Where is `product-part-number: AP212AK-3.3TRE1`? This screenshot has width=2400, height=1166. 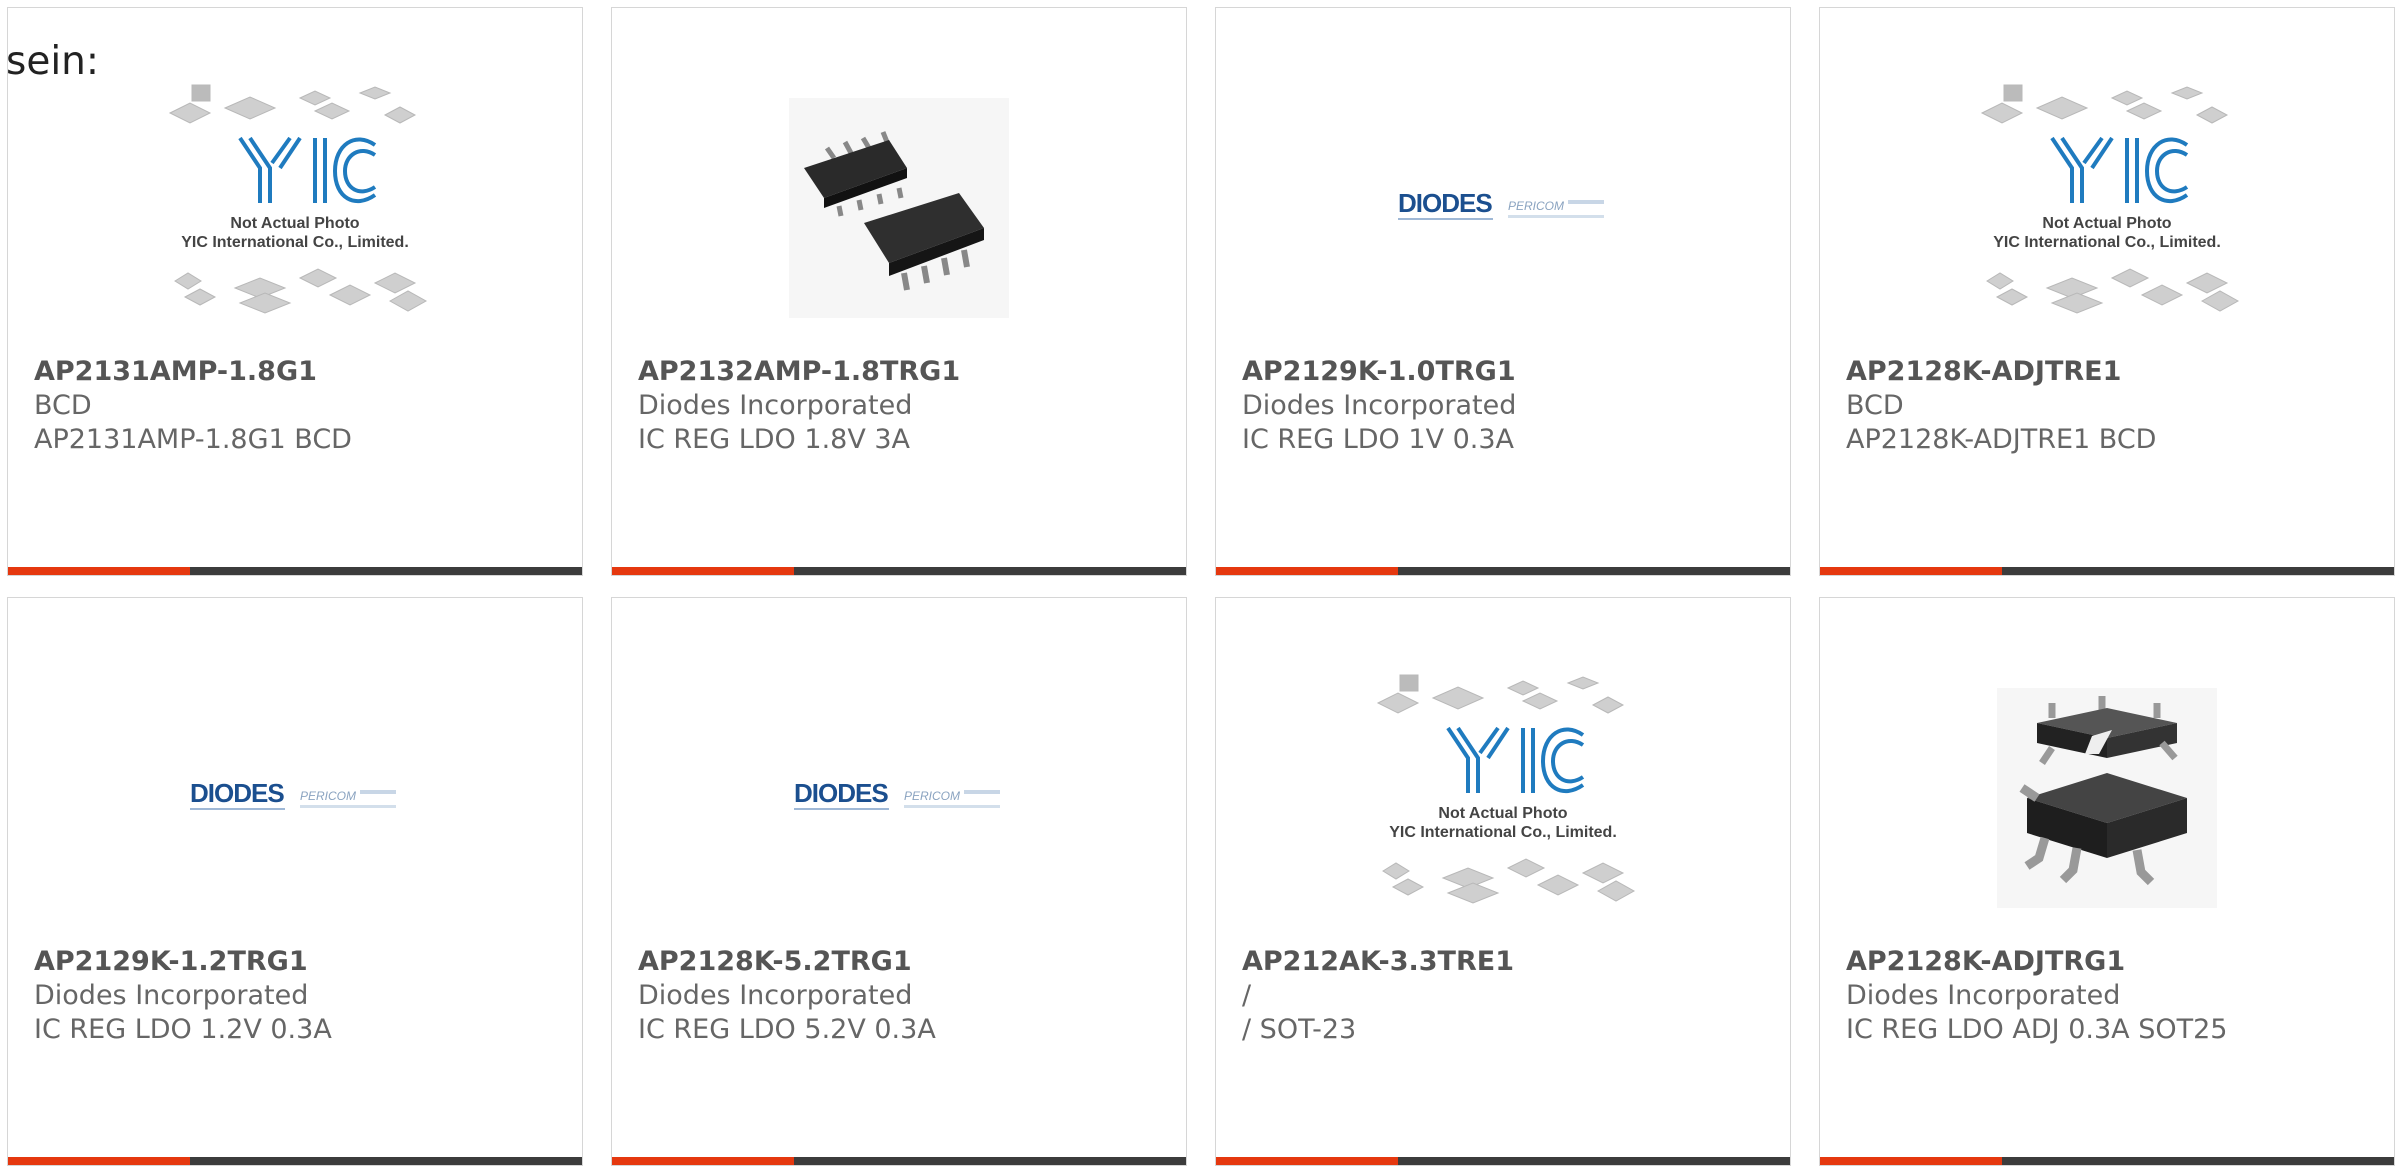
product-part-number: AP212AK-3.3TRE1 is located at coordinates (1378, 961).